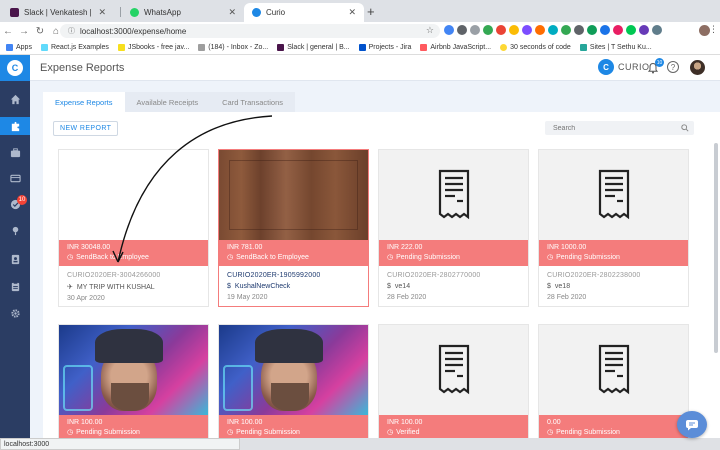 The height and width of the screenshot is (450, 720). What do you see at coordinates (304, 12) in the screenshot?
I see `browser-tab-curio: Curio ✕` at bounding box center [304, 12].